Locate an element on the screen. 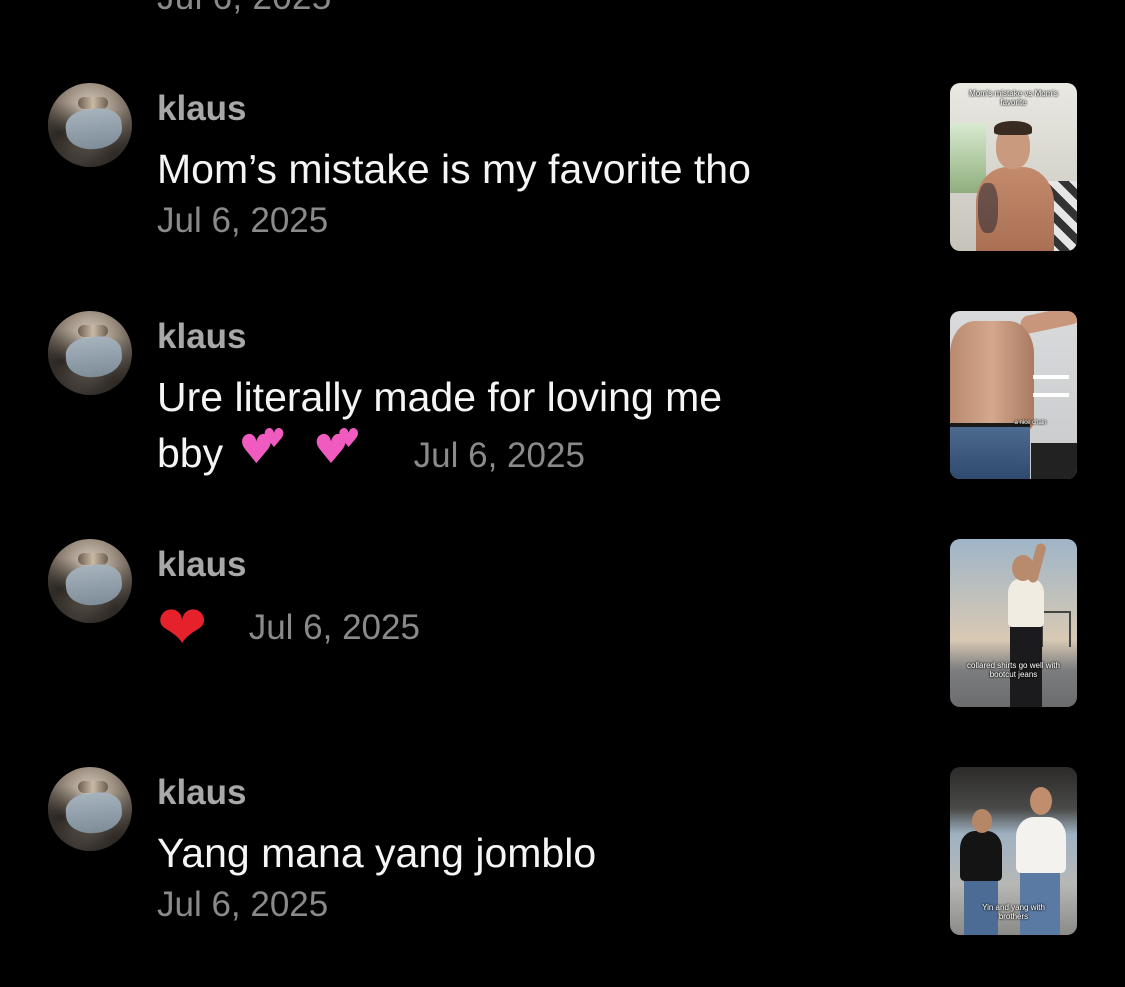  thumbnail-caption: Mom's mistake vs Mom's favorite is located at coordinates (1013, 98).